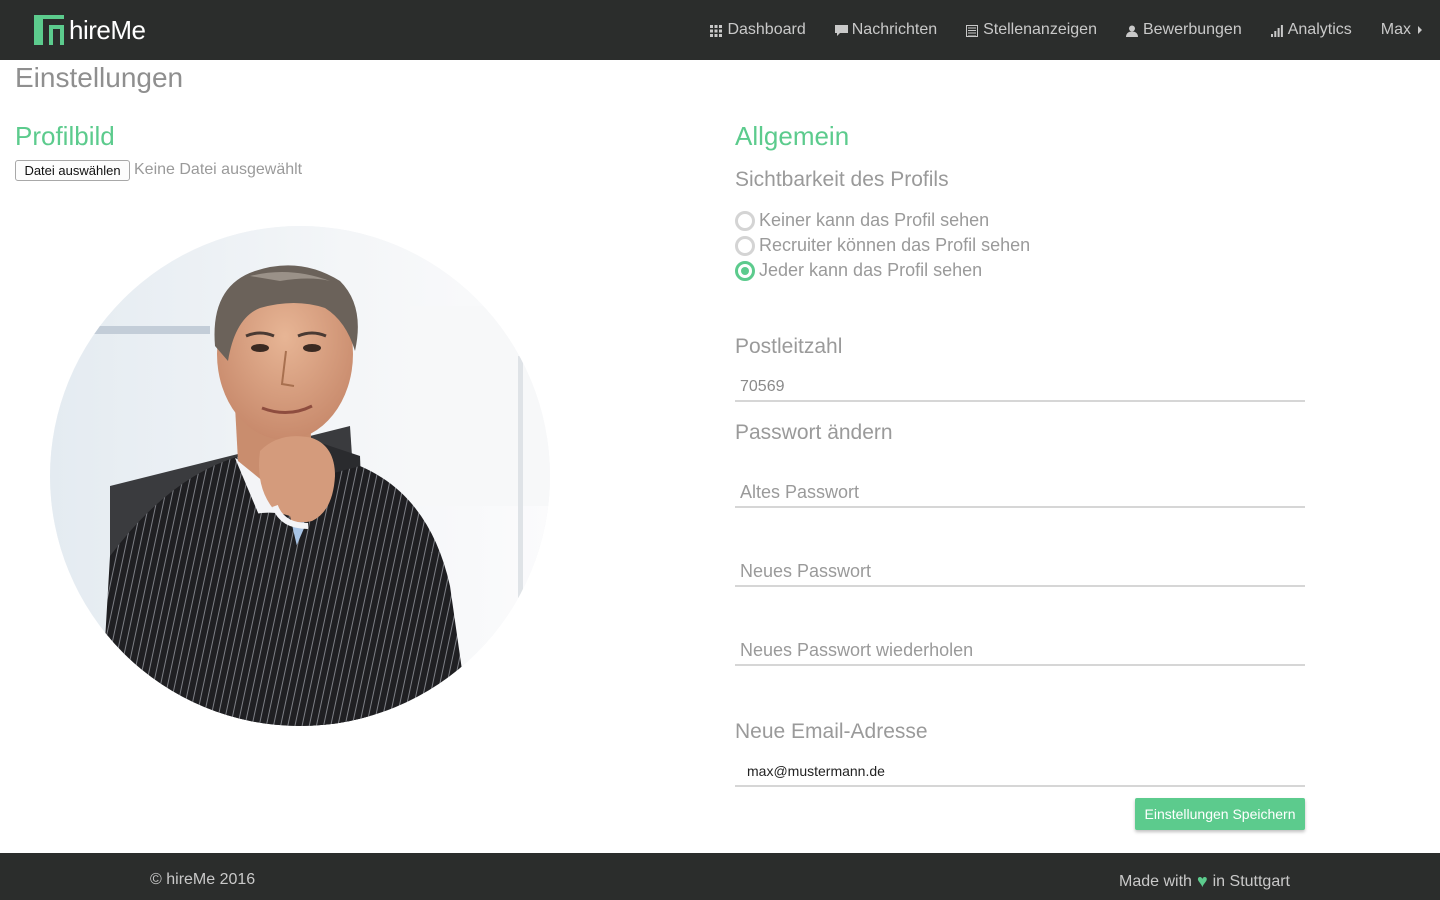 This screenshot has height=900, width=1440. I want to click on grid-icon, so click(716, 30).